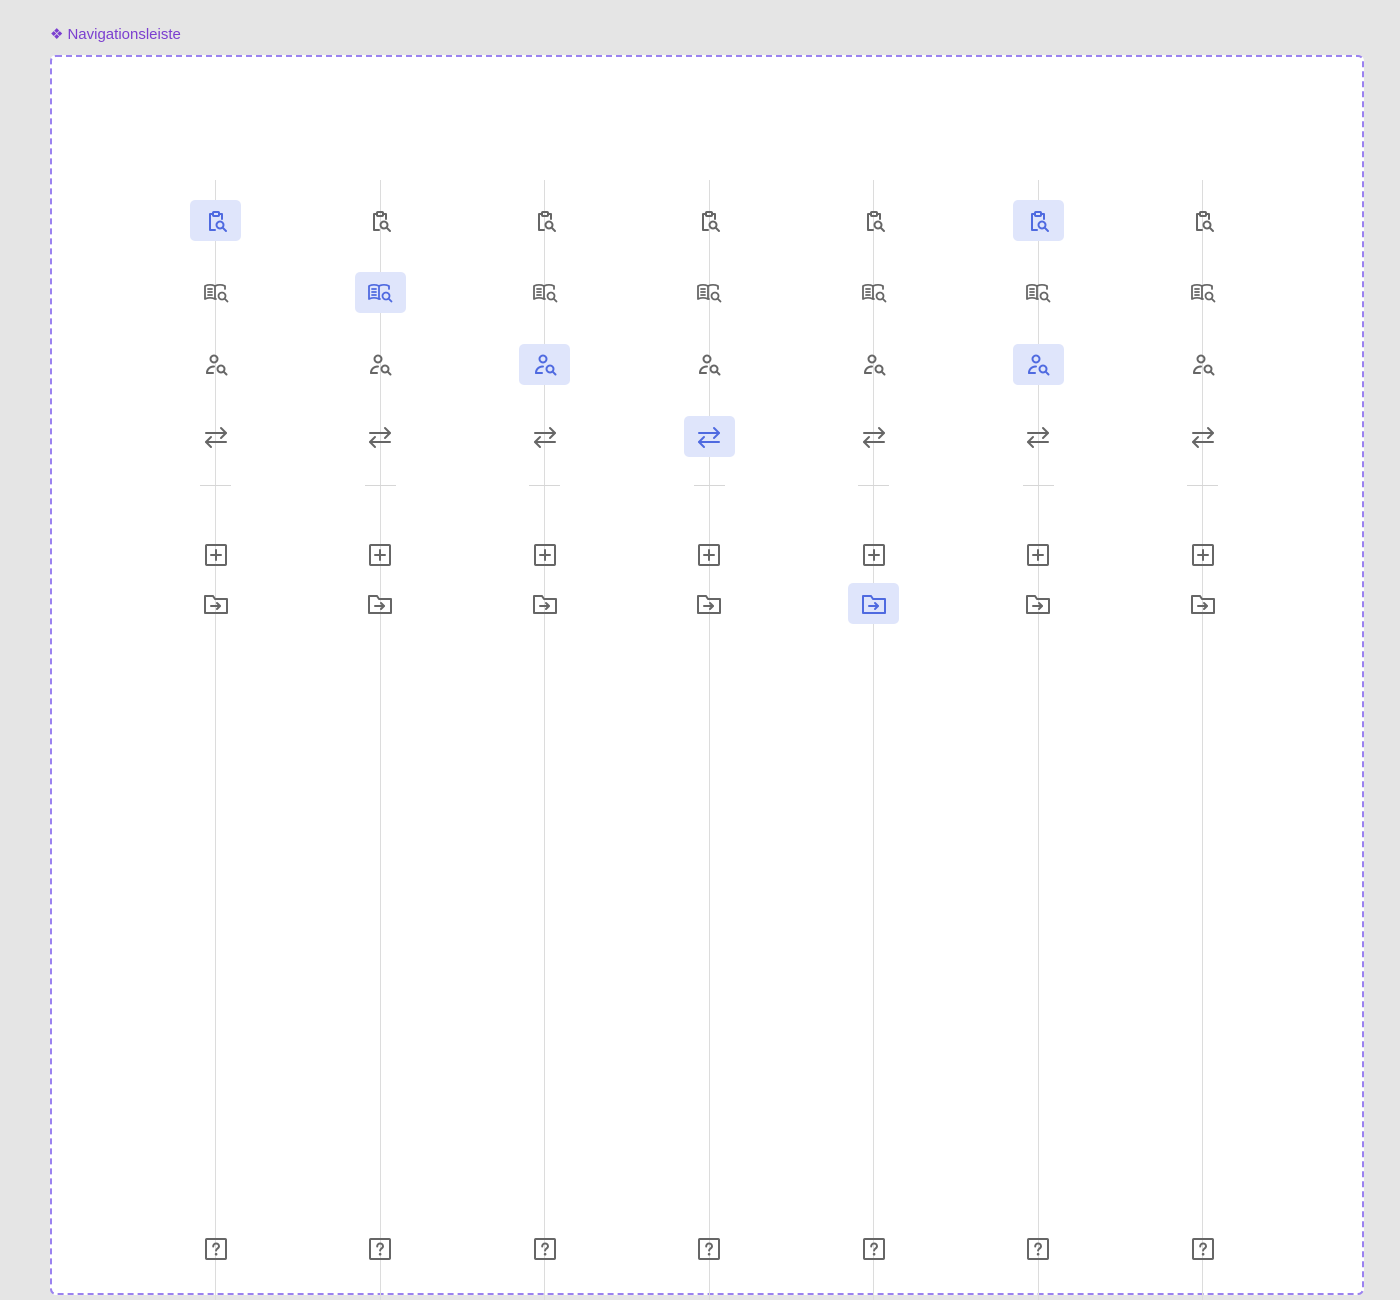 The width and height of the screenshot is (1400, 1300). I want to click on plus-square-icon, so click(1203, 555).